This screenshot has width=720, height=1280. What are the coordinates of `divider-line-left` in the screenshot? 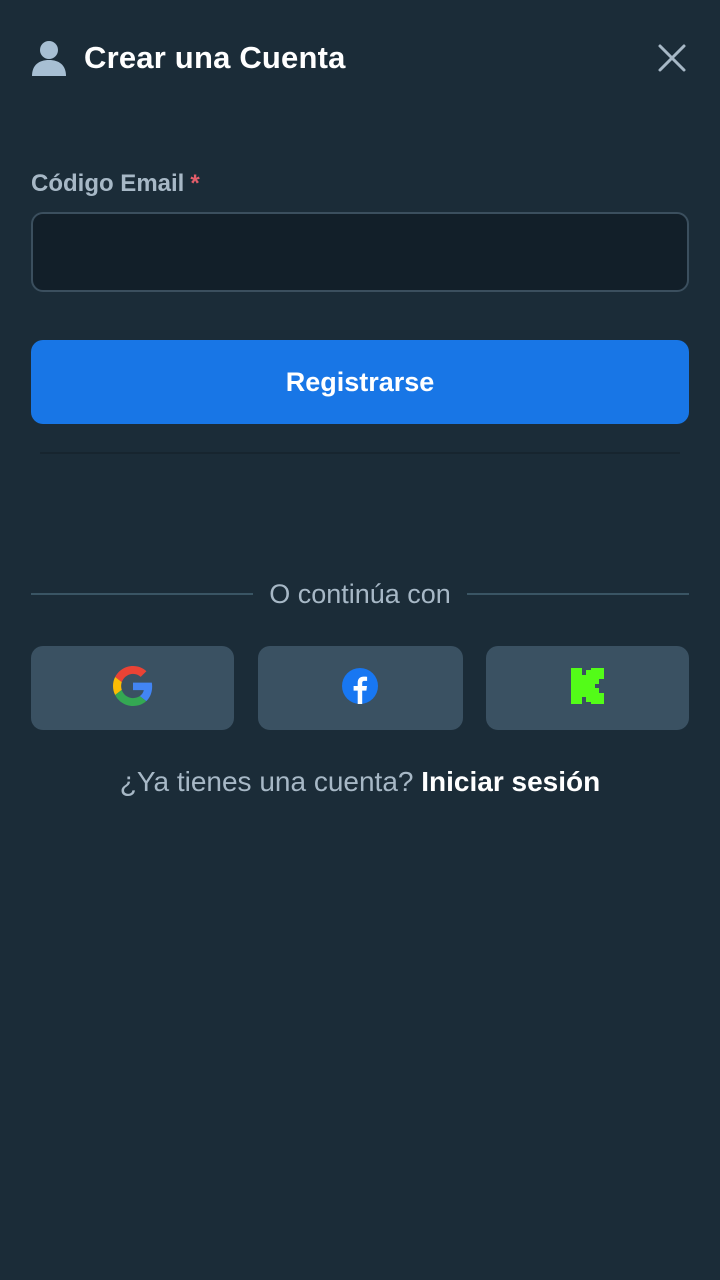 It's located at (142, 594).